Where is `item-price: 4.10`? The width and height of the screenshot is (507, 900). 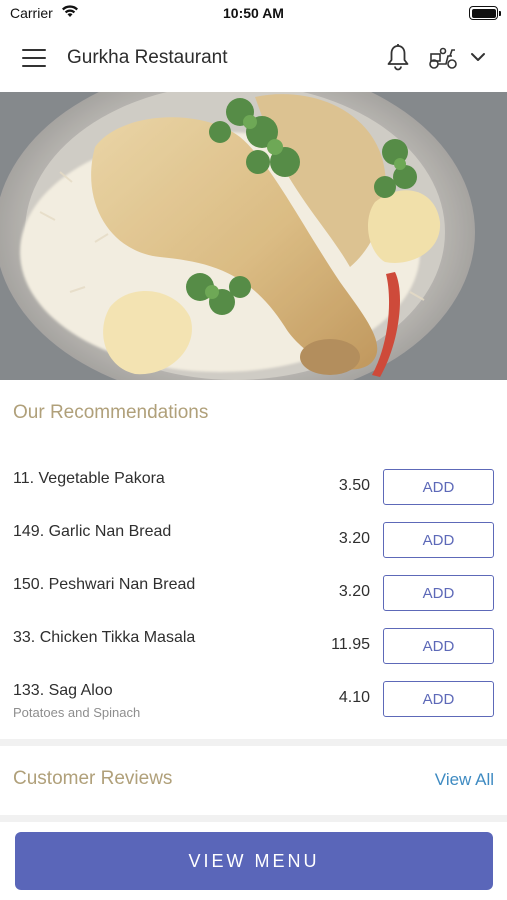
item-price: 4.10 is located at coordinates (354, 697).